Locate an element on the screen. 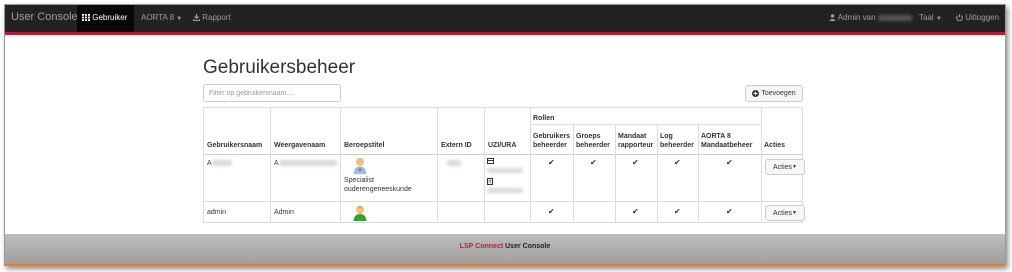  nav-item-aorta: AORTA 8 ▼ is located at coordinates (161, 17).